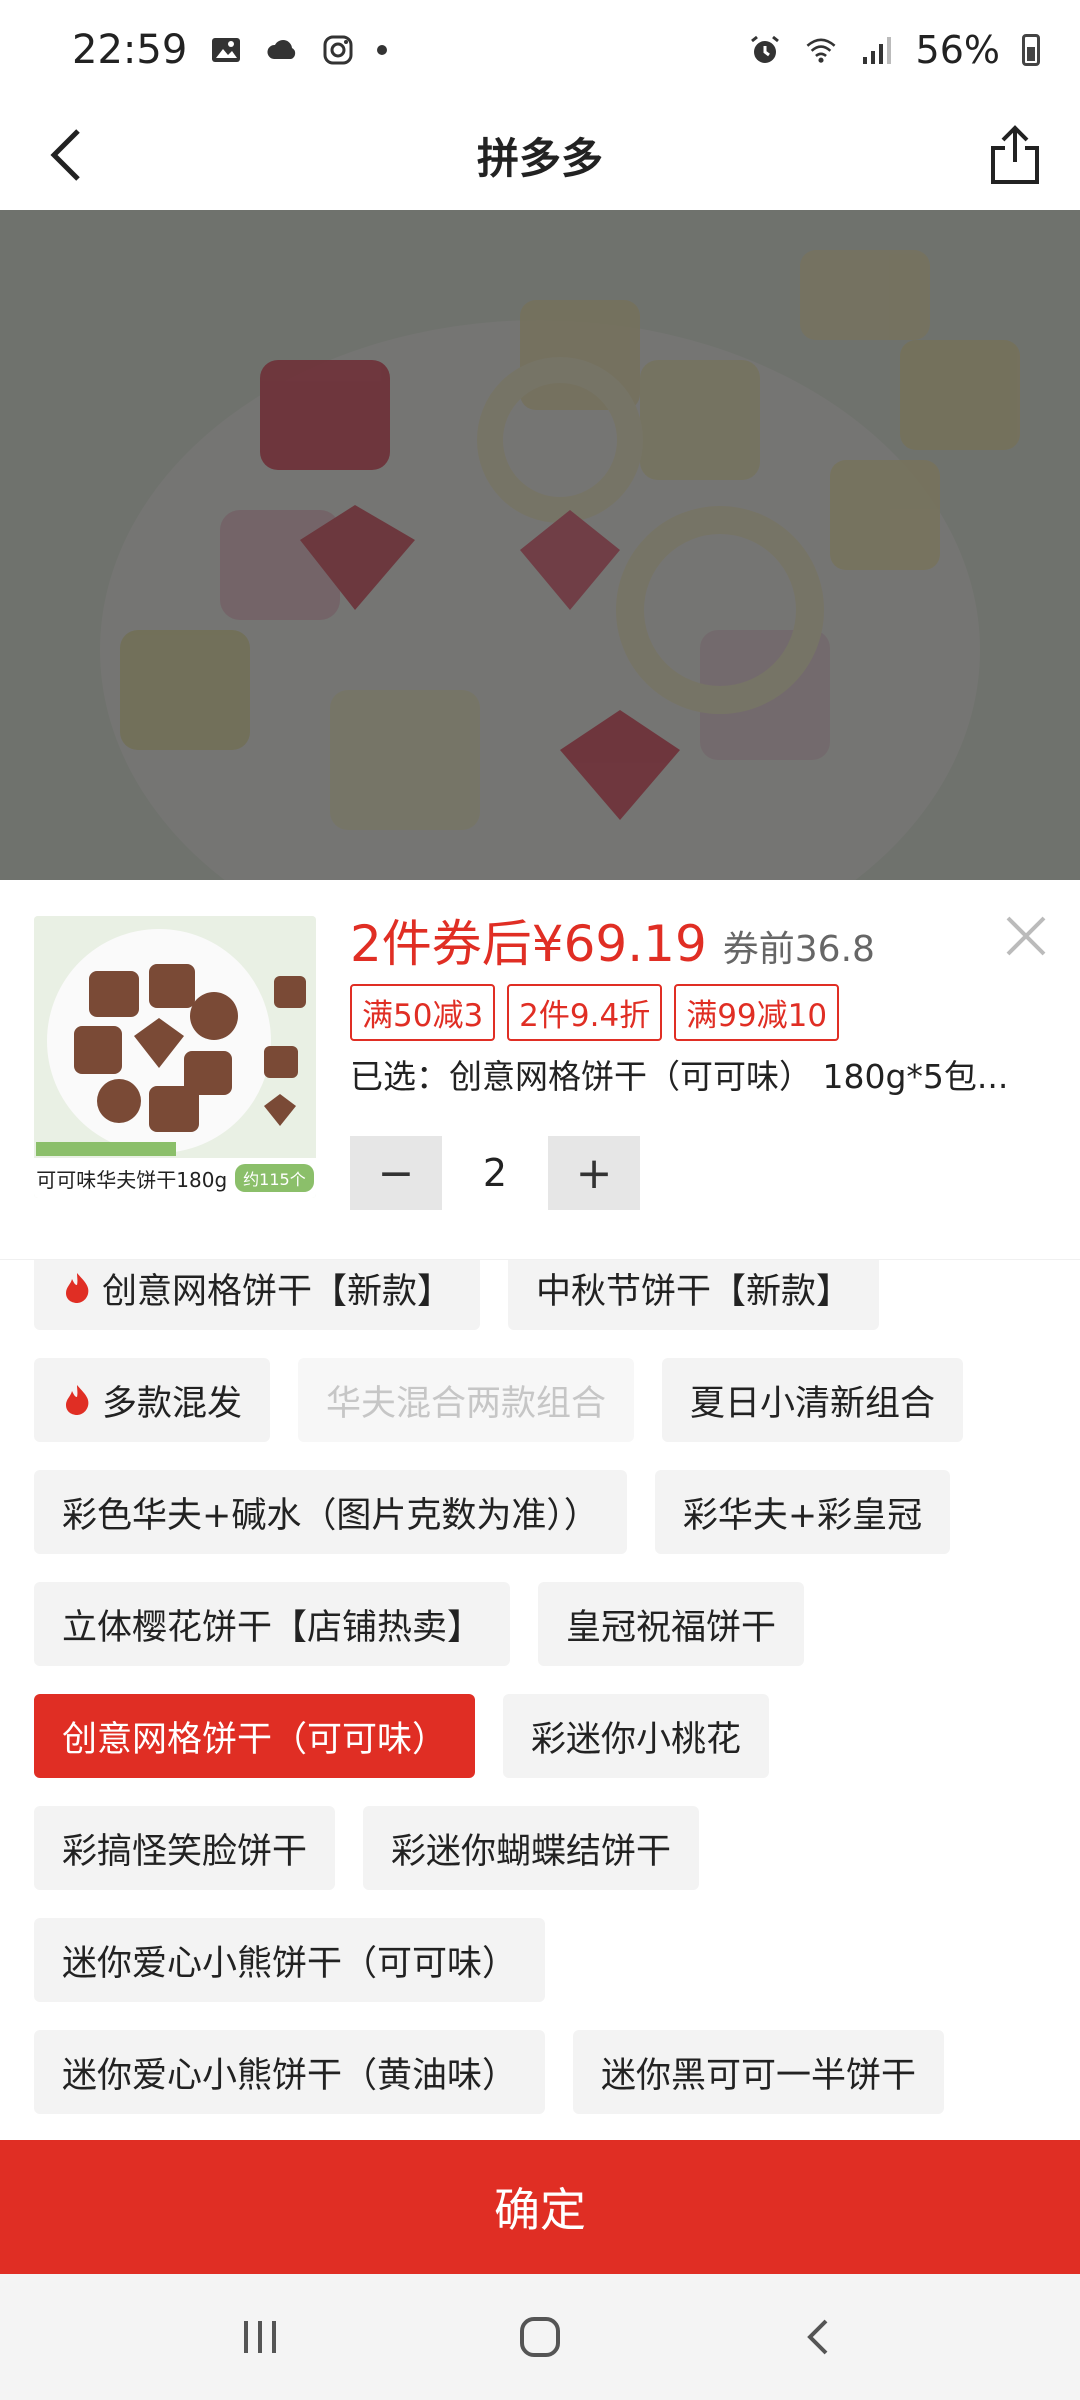 This screenshot has height=2400, width=1080. I want to click on option-label: 中秋节饼干【新款】, so click(694, 1291).